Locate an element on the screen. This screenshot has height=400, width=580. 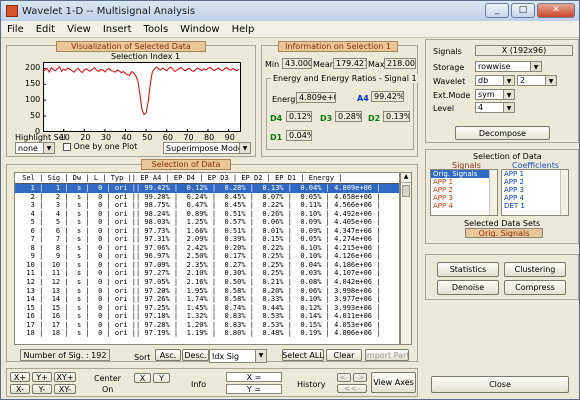
compress-button: Compress is located at coordinates (535, 287).